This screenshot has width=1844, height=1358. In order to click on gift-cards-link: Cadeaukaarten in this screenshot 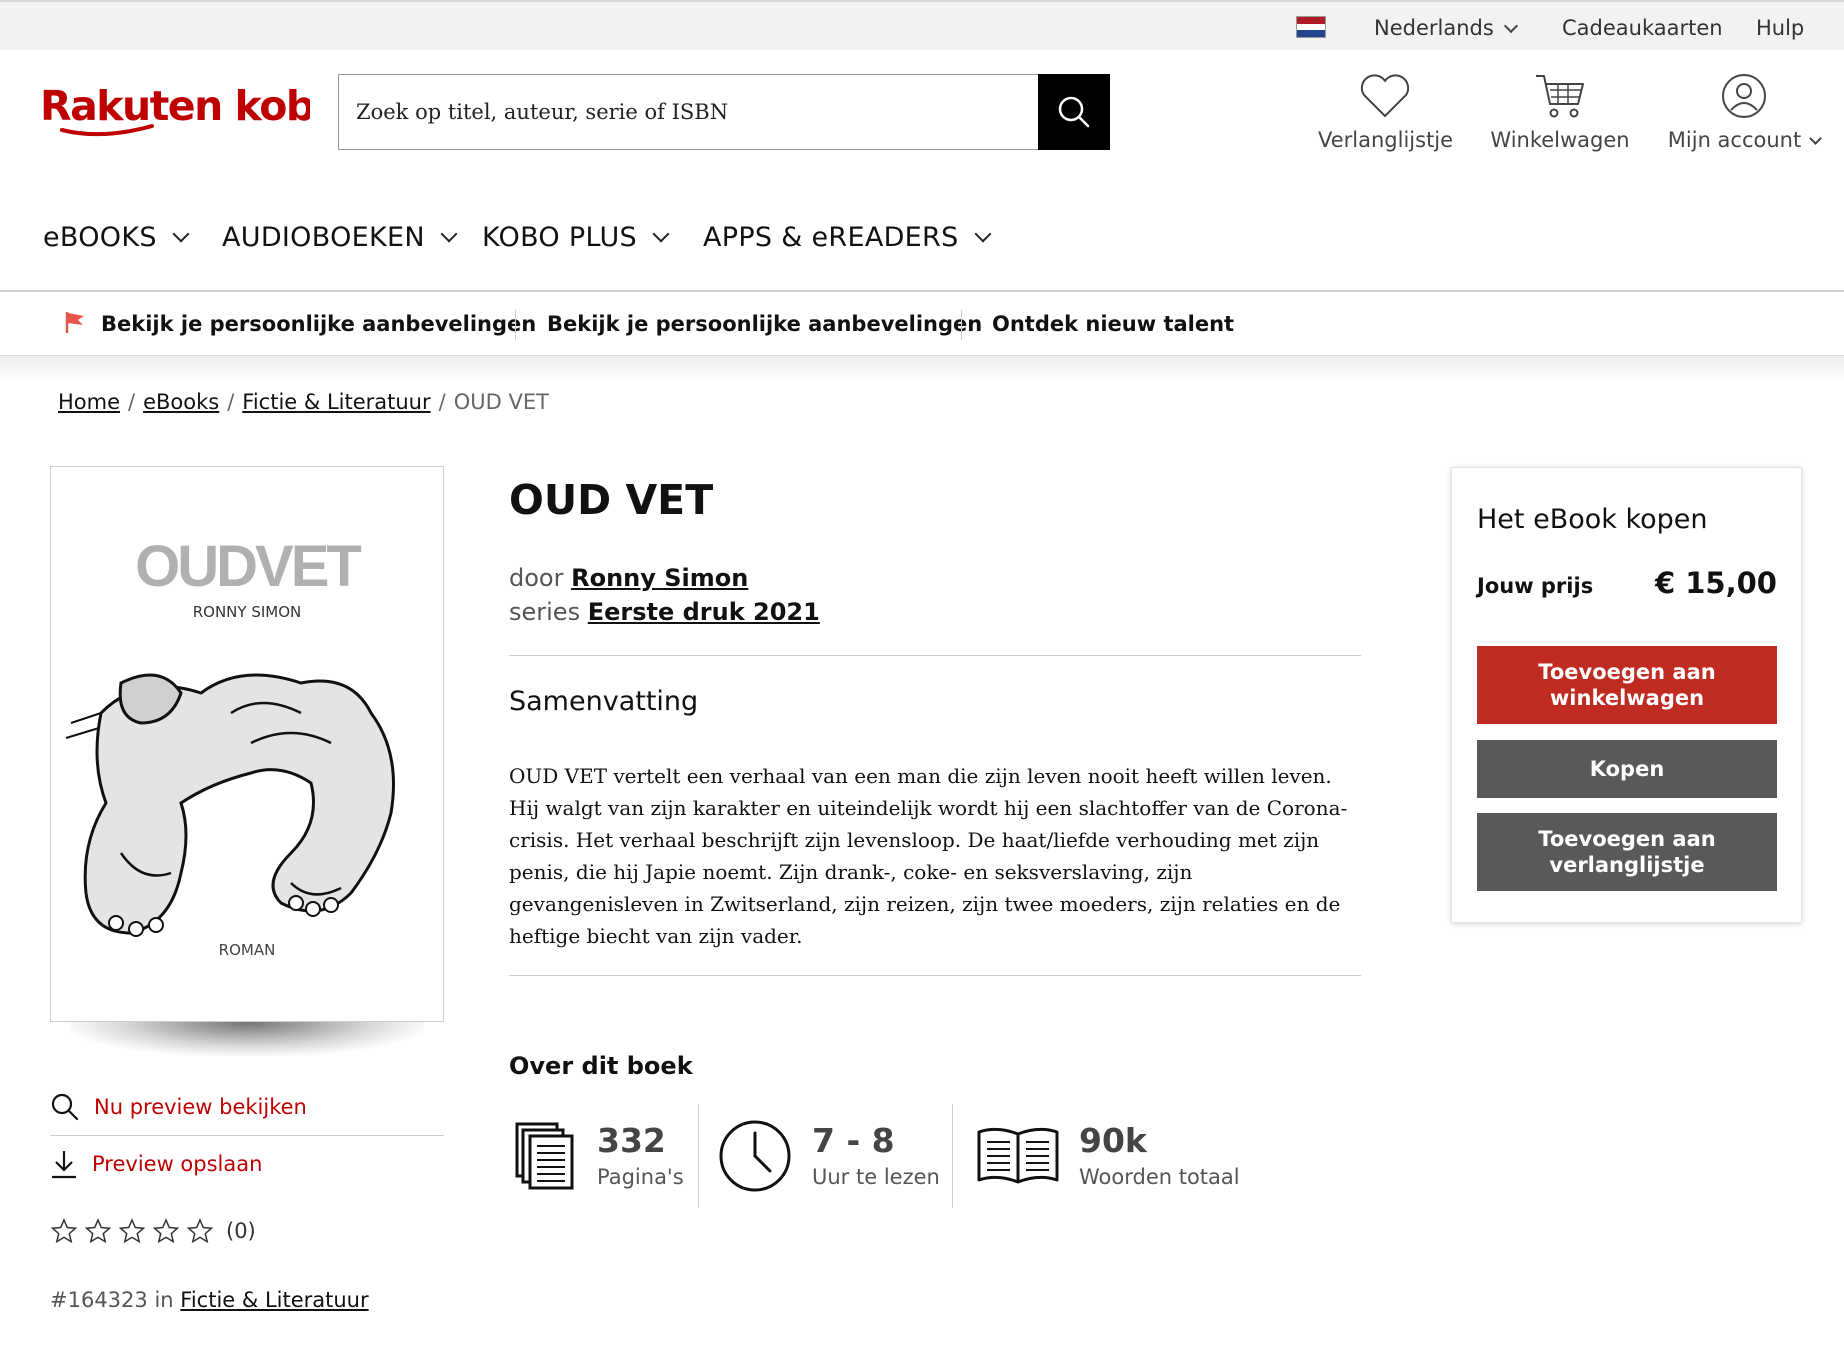, I will do `click(1642, 28)`.